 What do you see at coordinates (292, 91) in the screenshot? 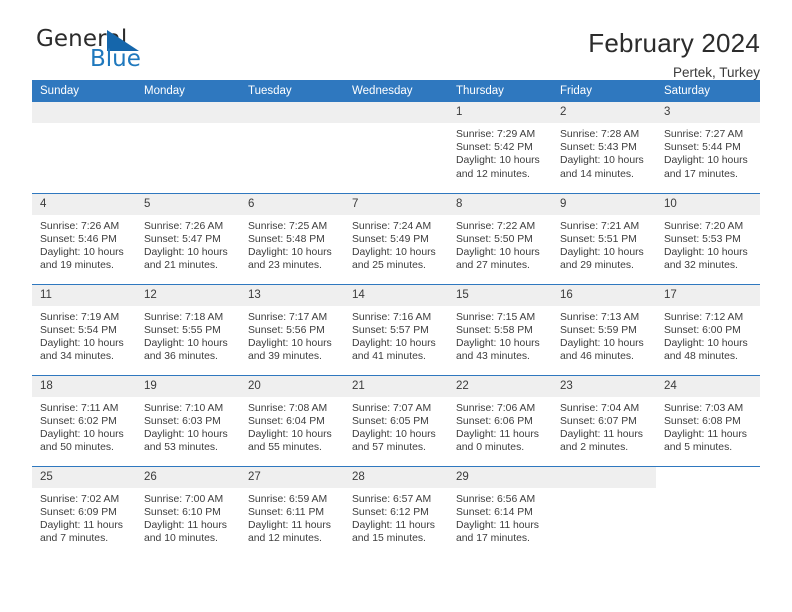
I see `weekday-header-tuesday: Tuesday` at bounding box center [292, 91].